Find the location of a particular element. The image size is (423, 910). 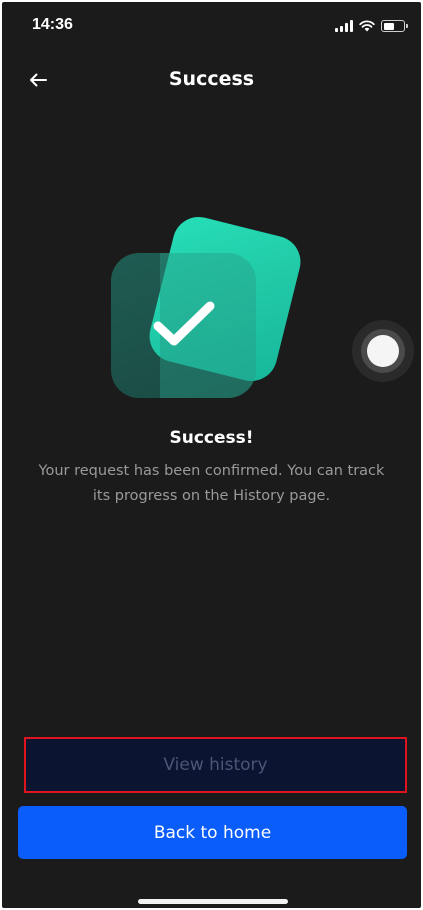

back-to-home-label: Back to home is located at coordinates (212, 832).